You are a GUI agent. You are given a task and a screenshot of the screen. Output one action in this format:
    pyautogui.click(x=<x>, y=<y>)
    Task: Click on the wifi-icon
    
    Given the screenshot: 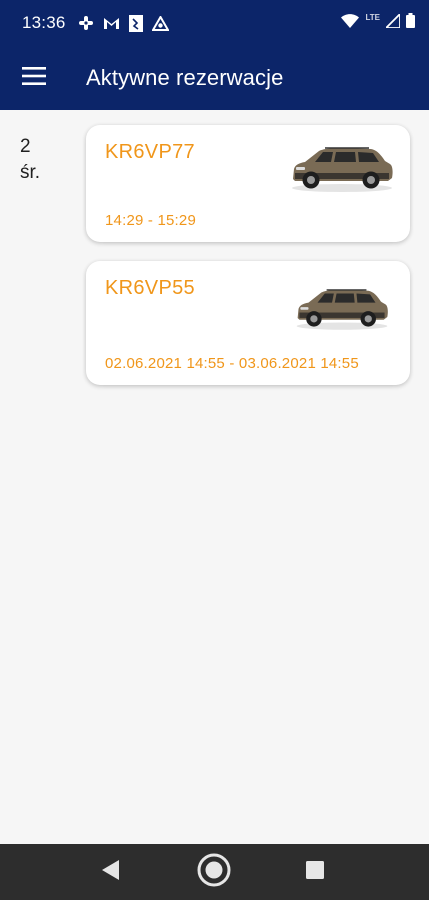 What is the action you would take?
    pyautogui.click(x=350, y=23)
    